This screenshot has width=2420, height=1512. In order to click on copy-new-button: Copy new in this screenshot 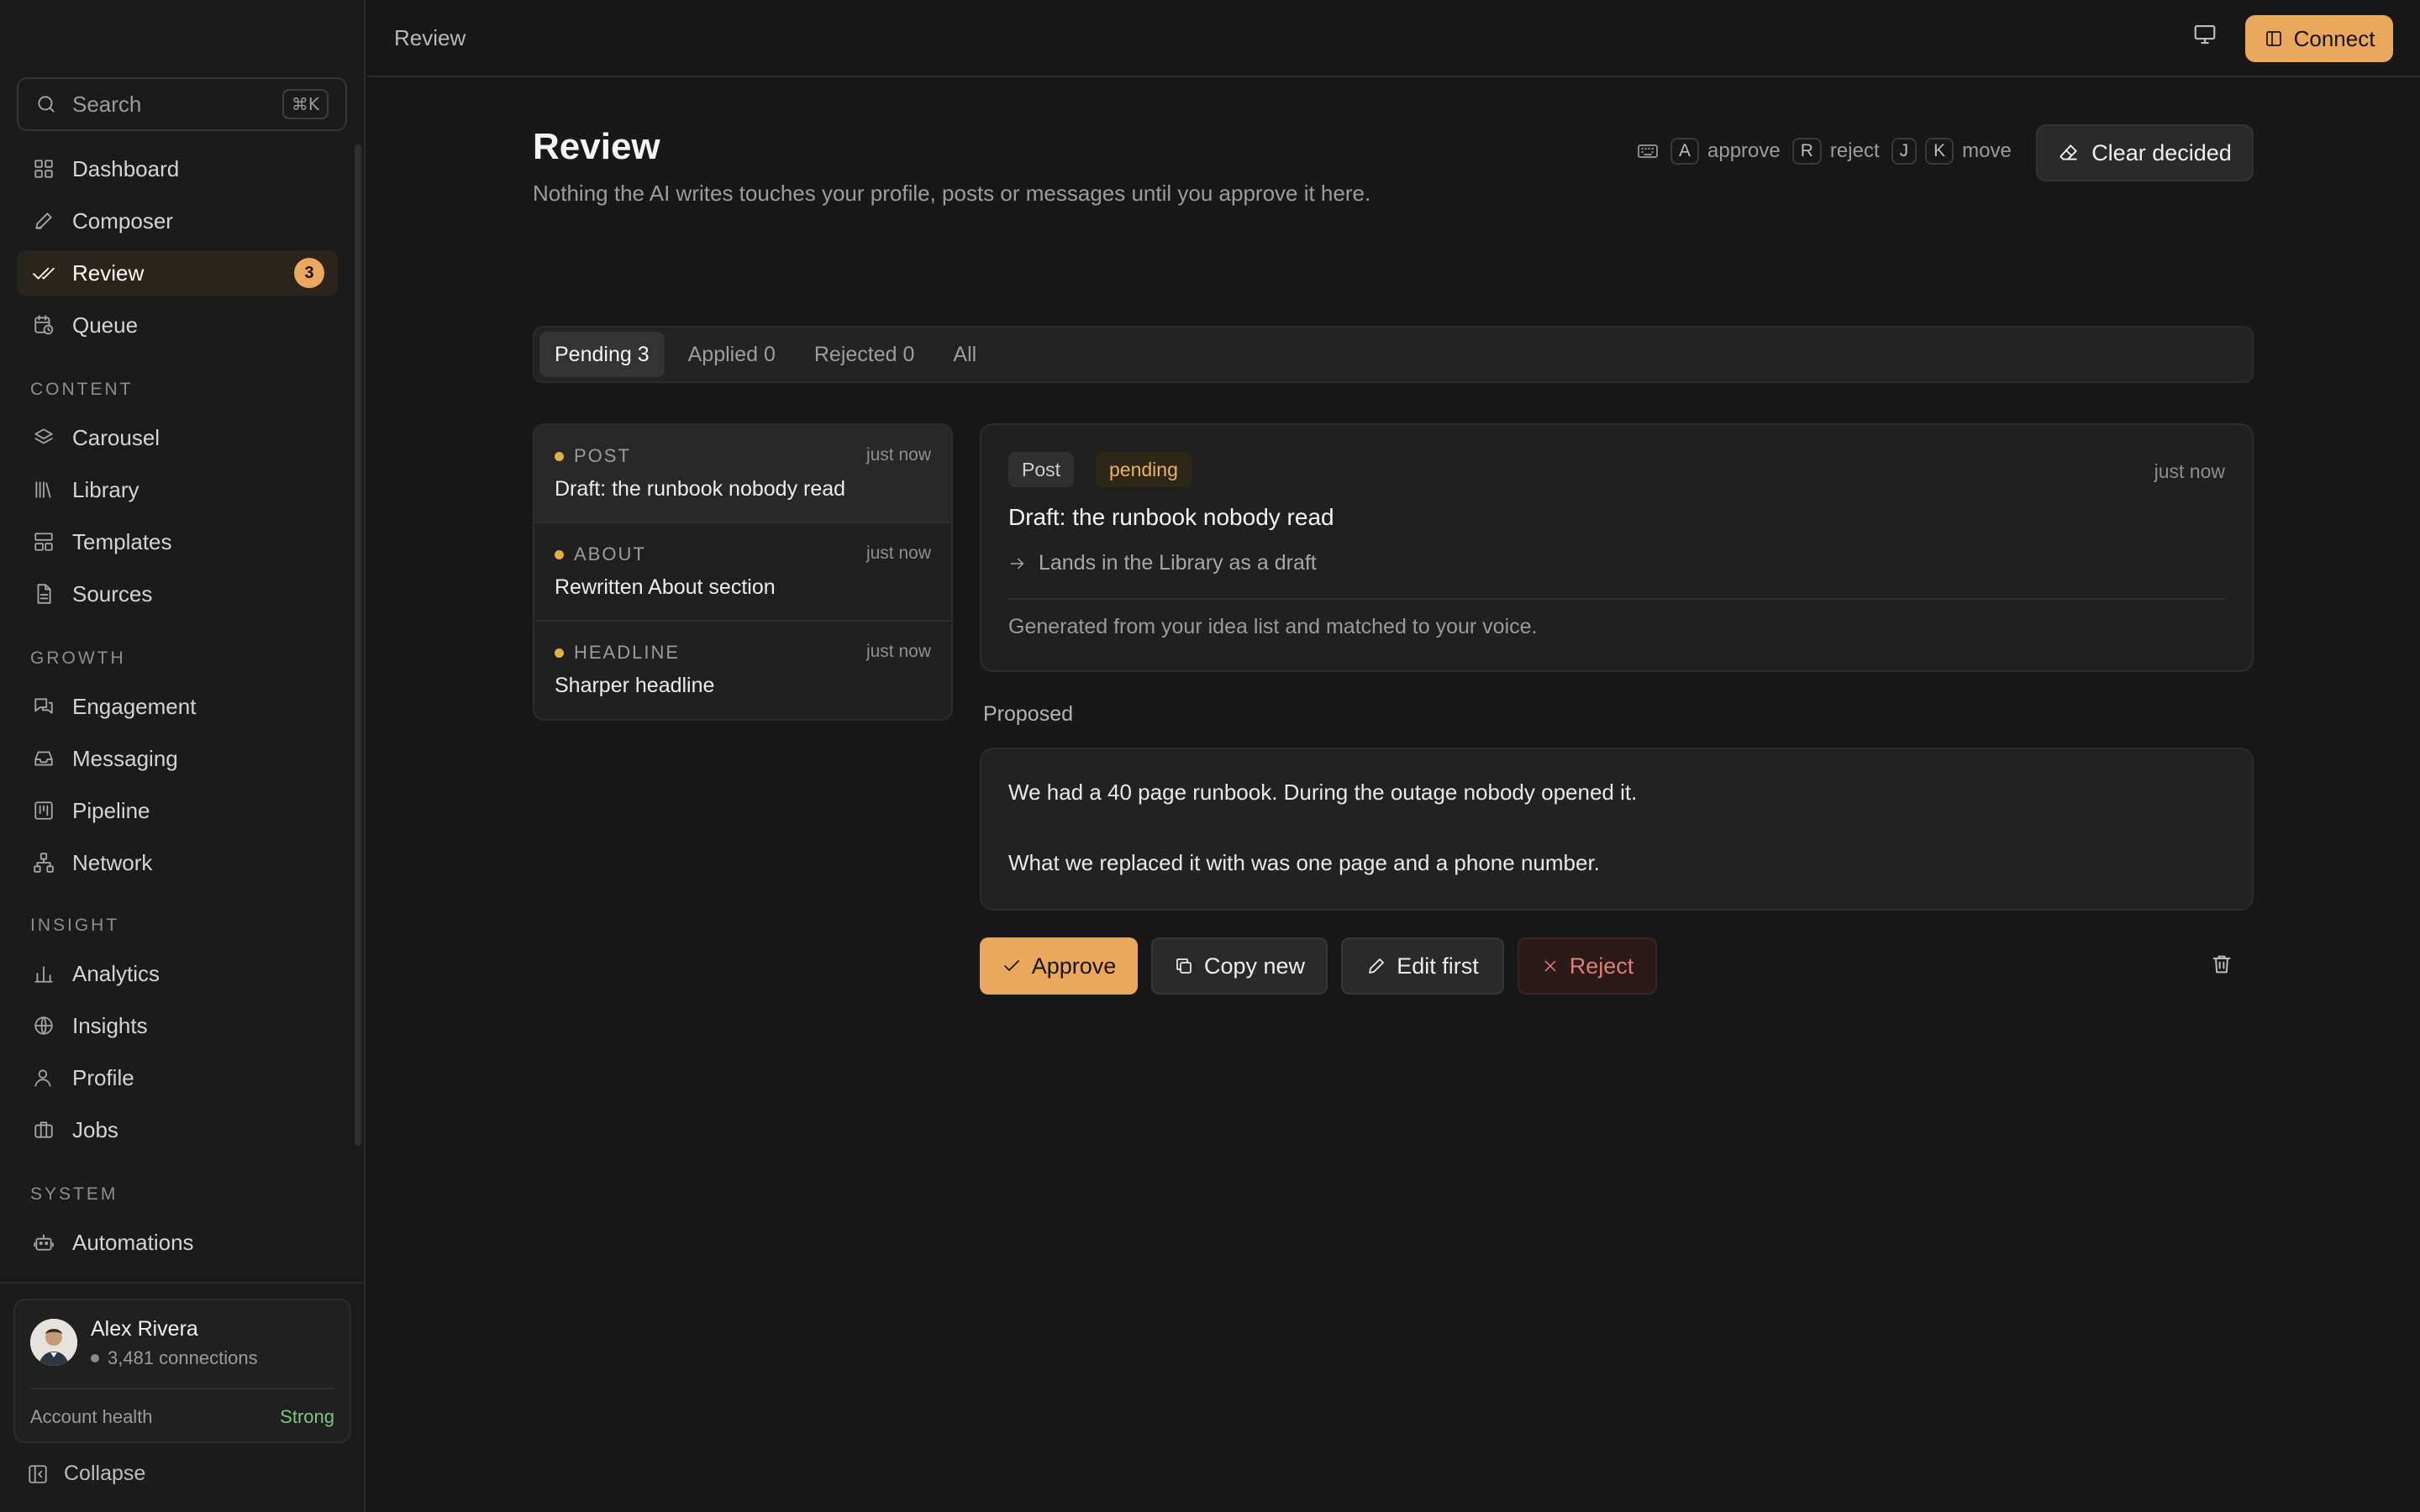, I will do `click(1239, 966)`.